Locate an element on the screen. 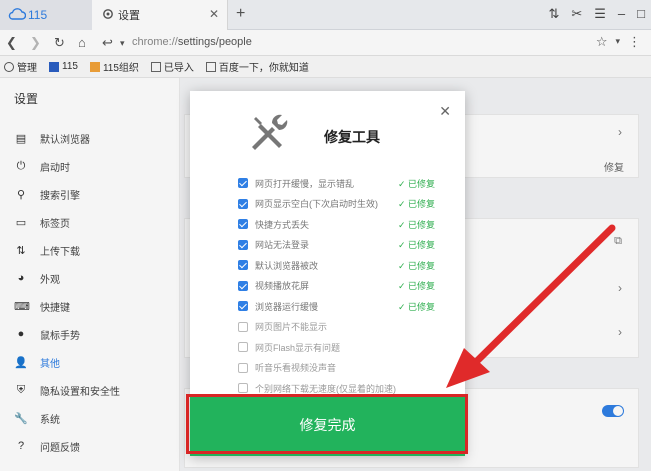 The height and width of the screenshot is (471, 651). check-label: 视频播放花屏 is located at coordinates (282, 286).